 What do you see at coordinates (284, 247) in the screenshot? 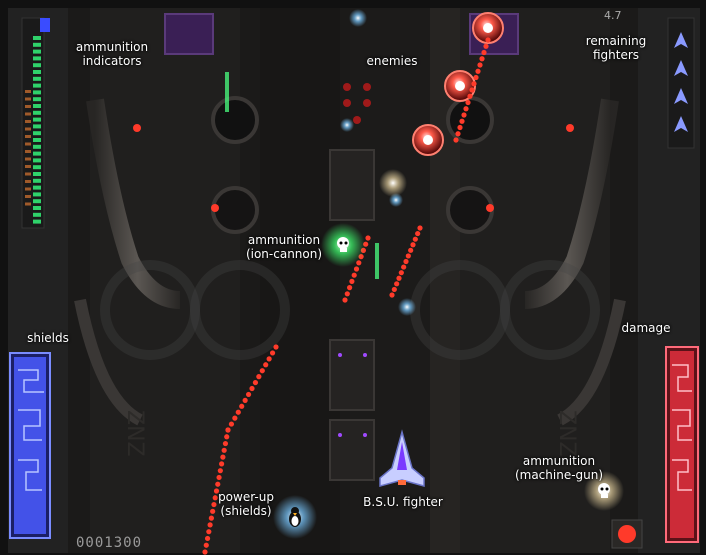
I see `label-ammunition-ion-cannon: ammunition (ion-cannon)` at bounding box center [284, 247].